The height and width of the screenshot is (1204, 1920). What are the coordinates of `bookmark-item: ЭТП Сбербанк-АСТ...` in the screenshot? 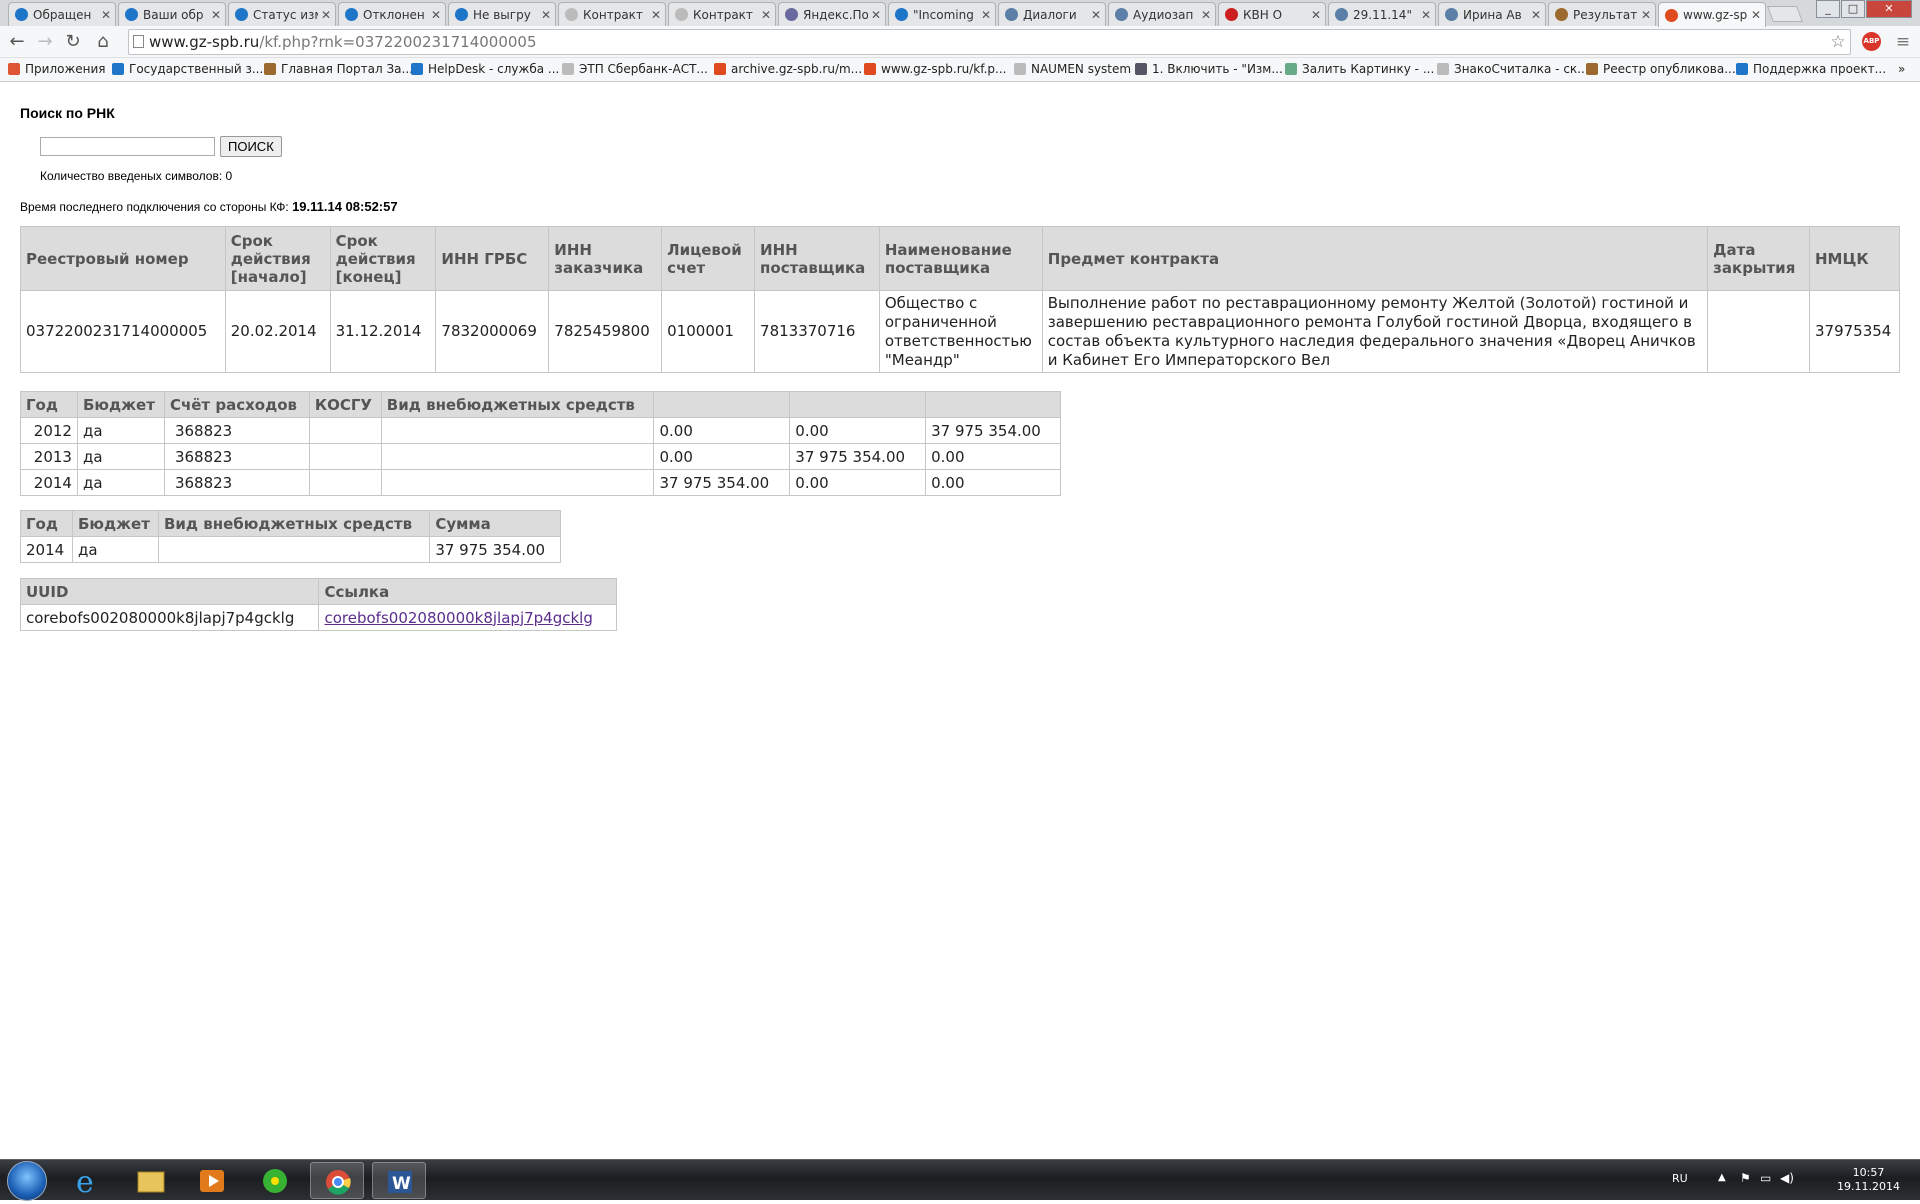 It's located at (635, 69).